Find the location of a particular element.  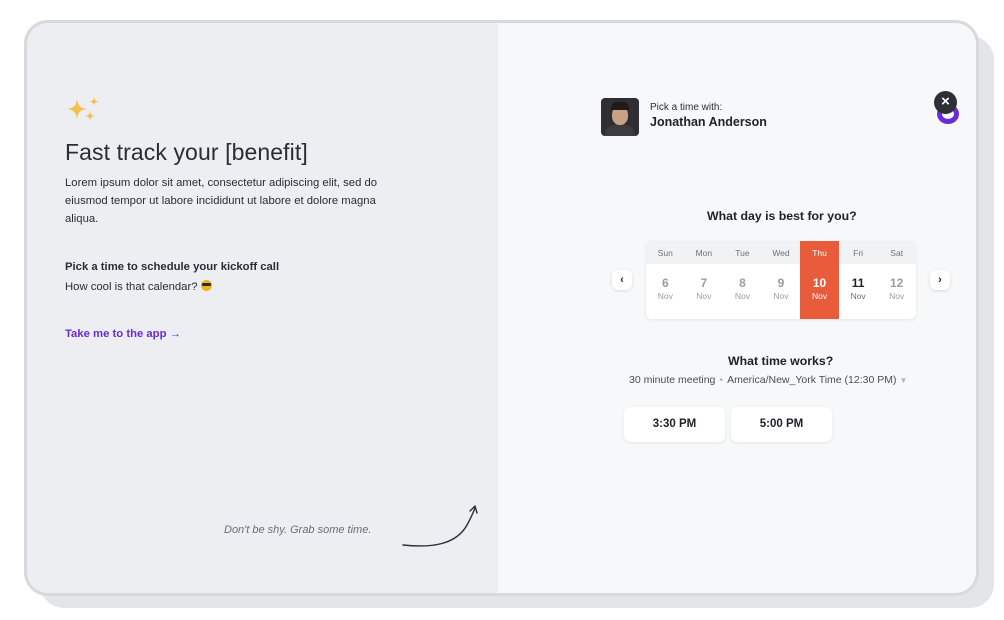

time-slot-button: 3:30 PM is located at coordinates (674, 424).